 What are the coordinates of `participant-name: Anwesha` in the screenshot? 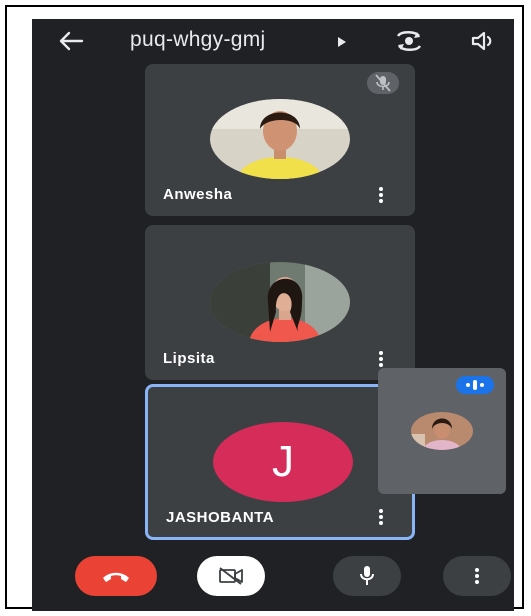 It's located at (198, 194).